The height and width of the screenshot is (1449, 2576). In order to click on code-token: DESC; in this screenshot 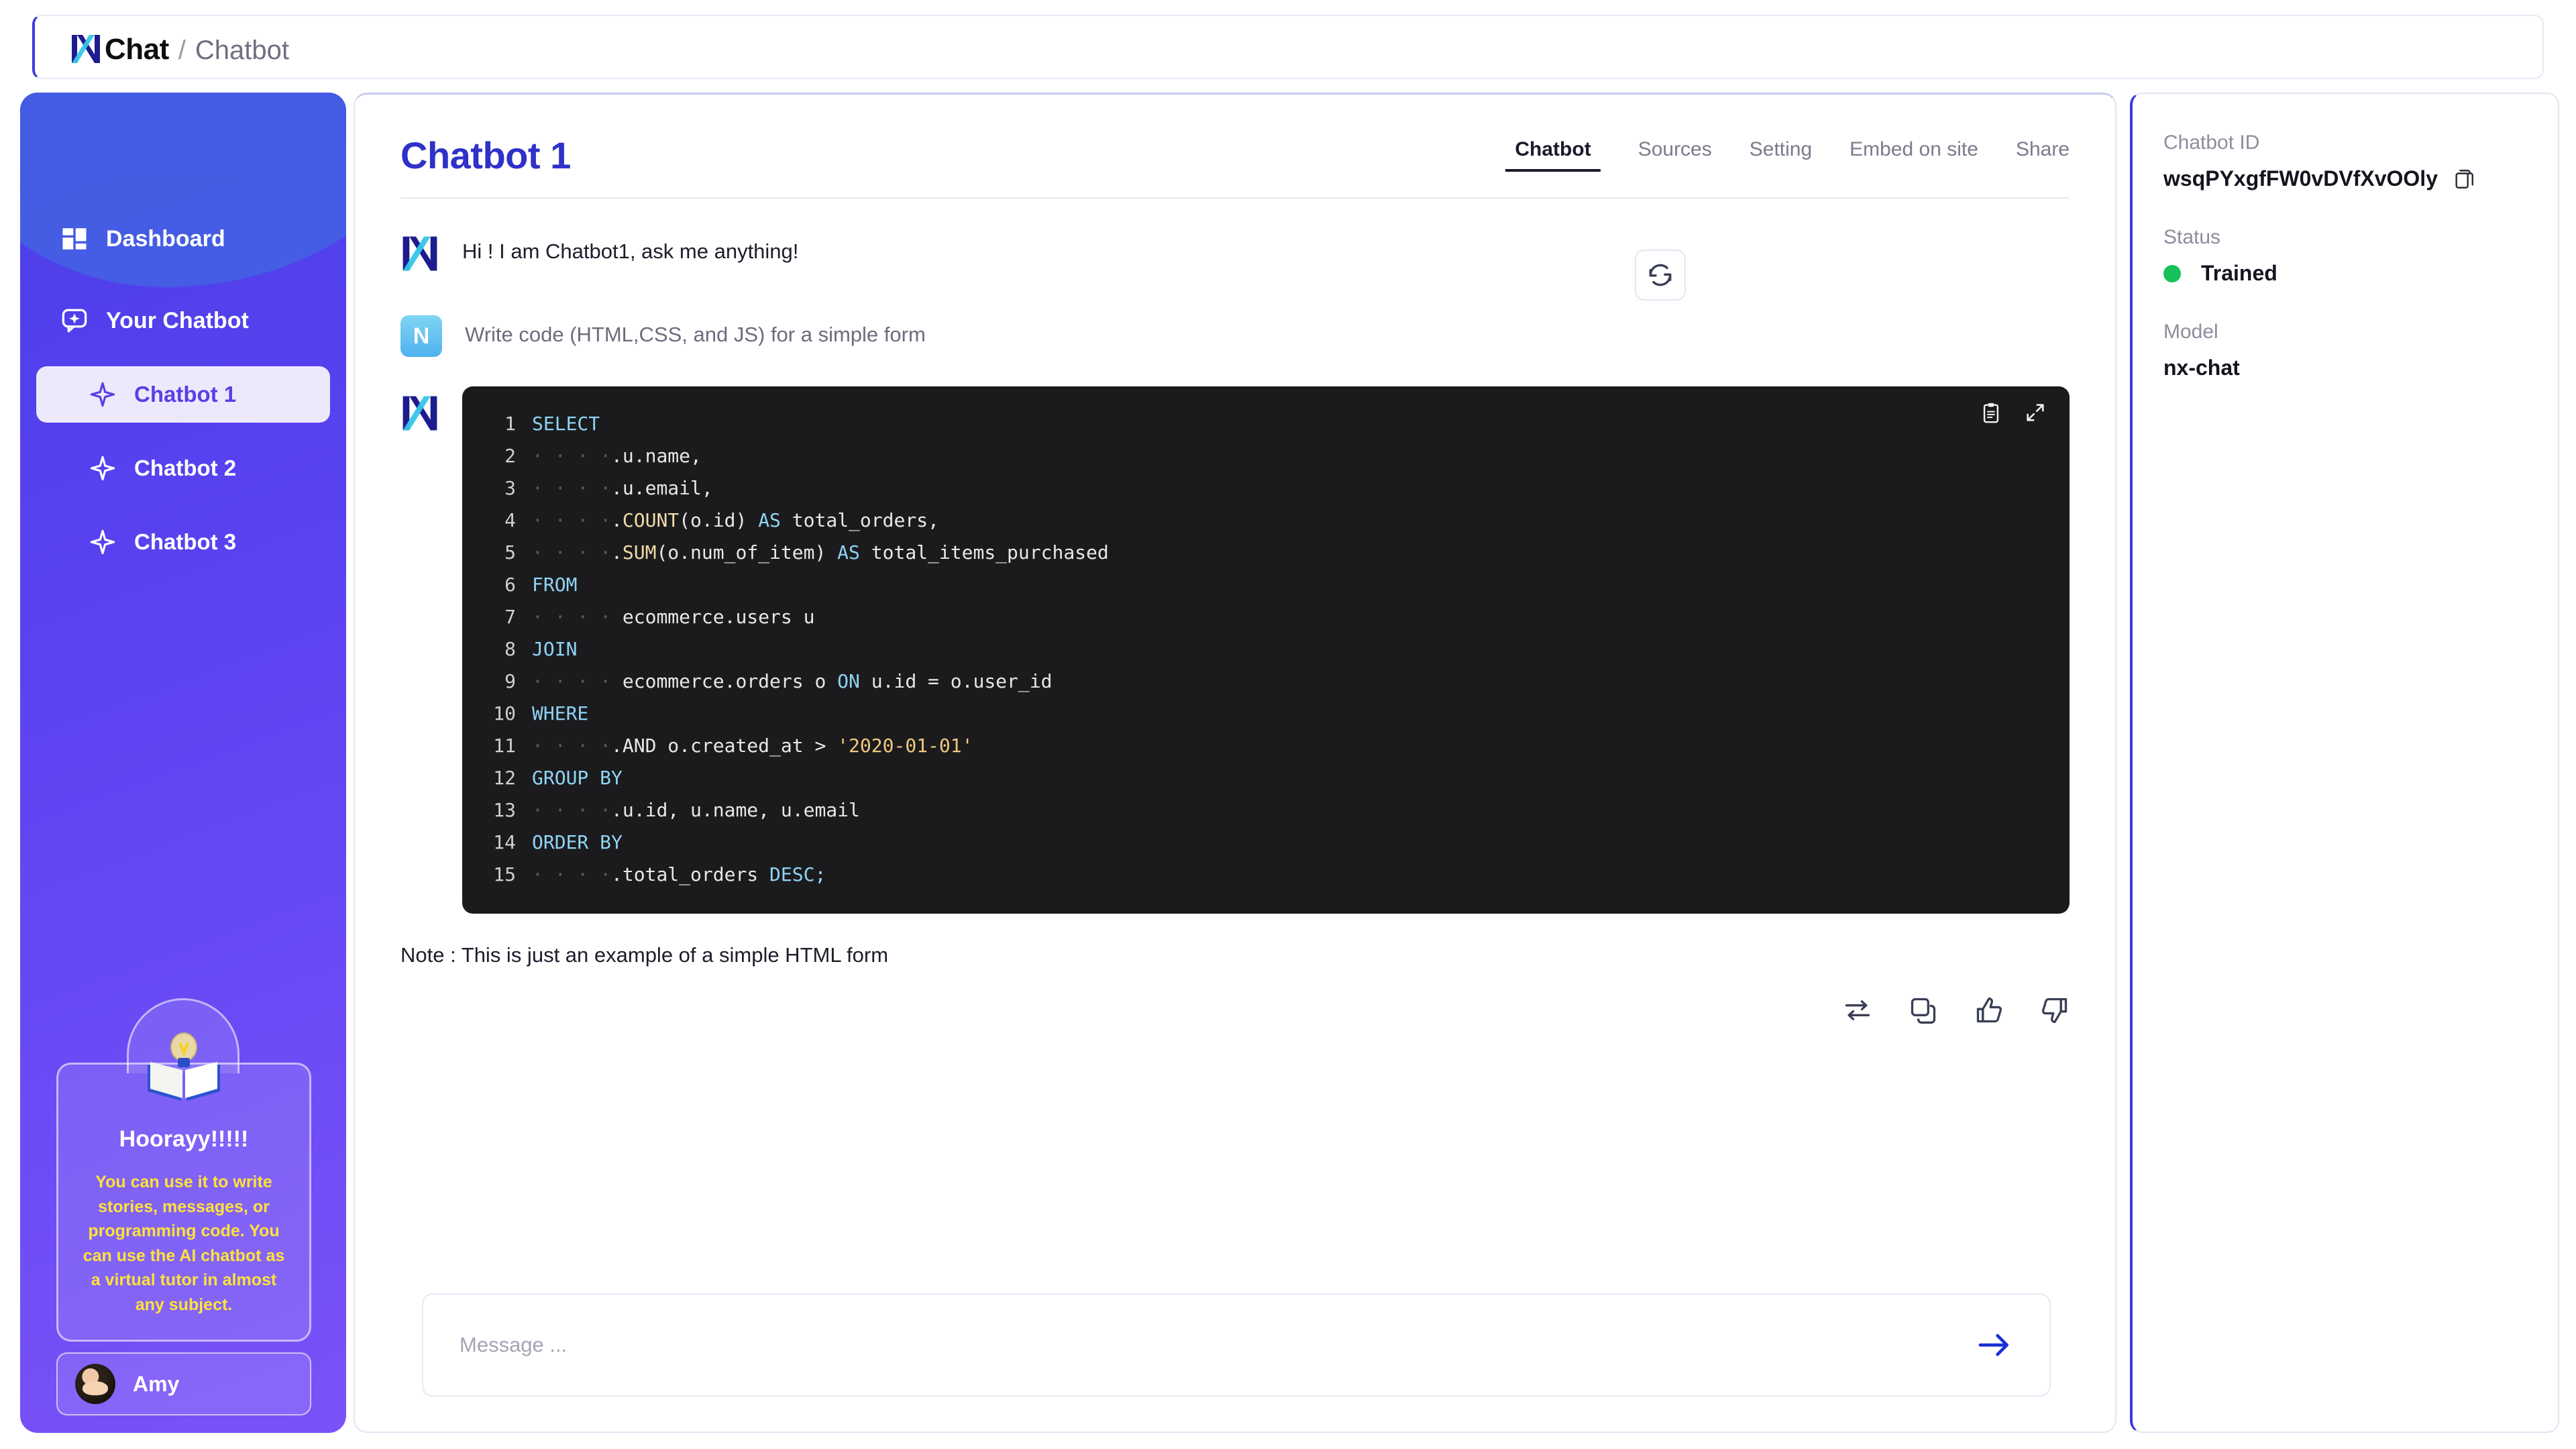, I will do `click(797, 874)`.